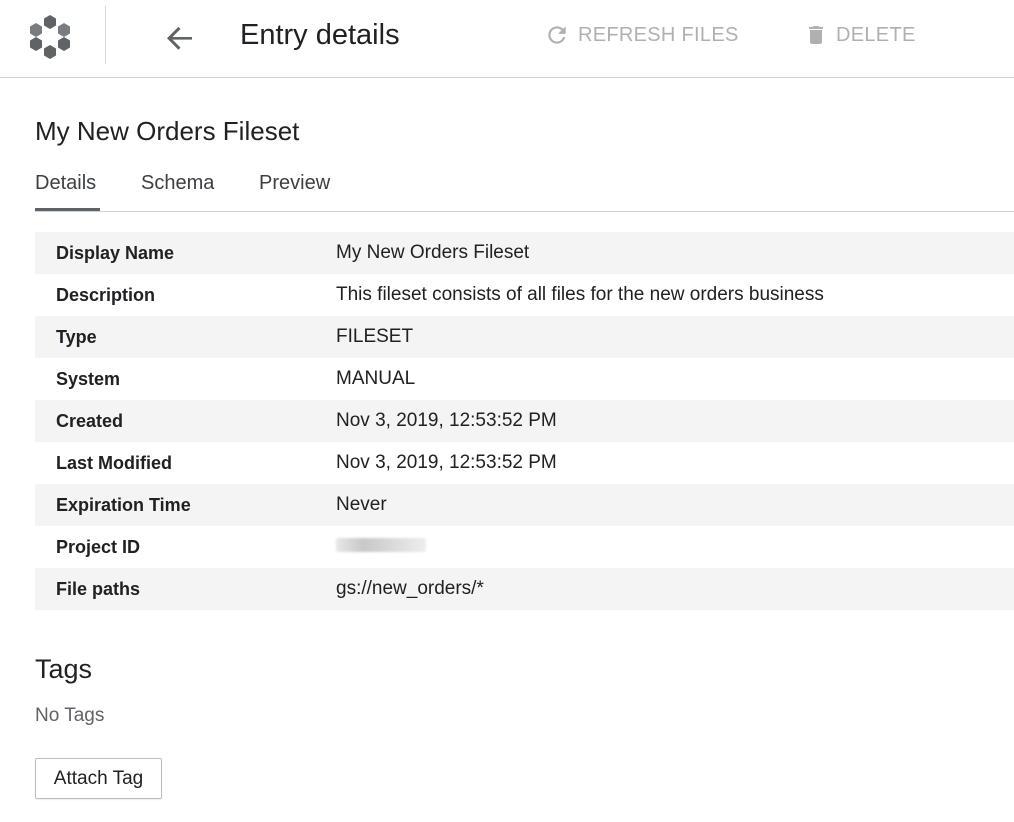  Describe the element at coordinates (361, 504) in the screenshot. I see `detail-value: Never` at that location.